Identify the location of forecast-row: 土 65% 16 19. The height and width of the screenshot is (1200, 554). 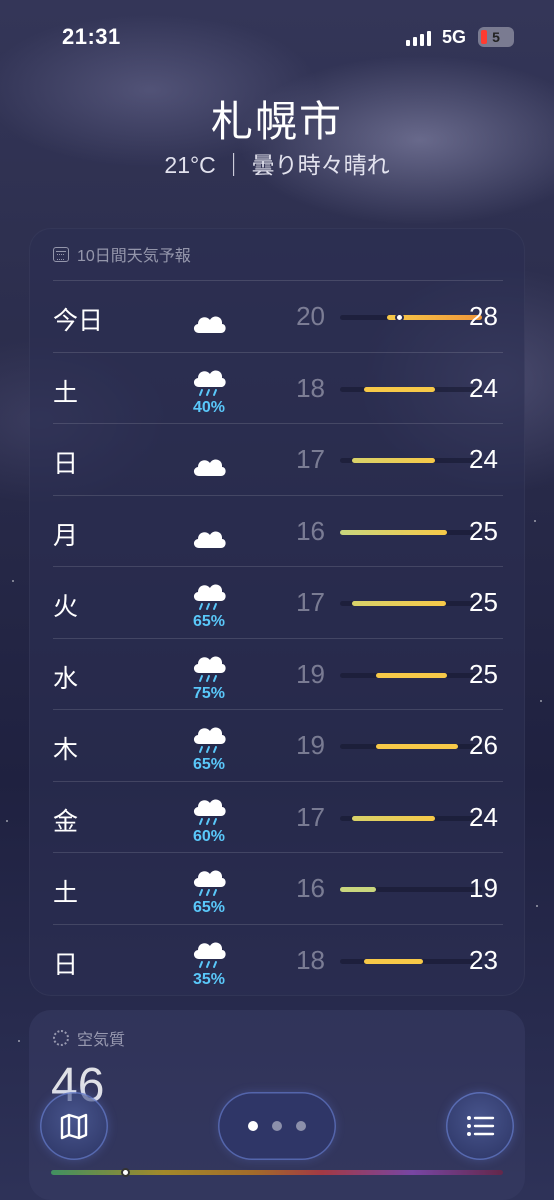
(278, 888).